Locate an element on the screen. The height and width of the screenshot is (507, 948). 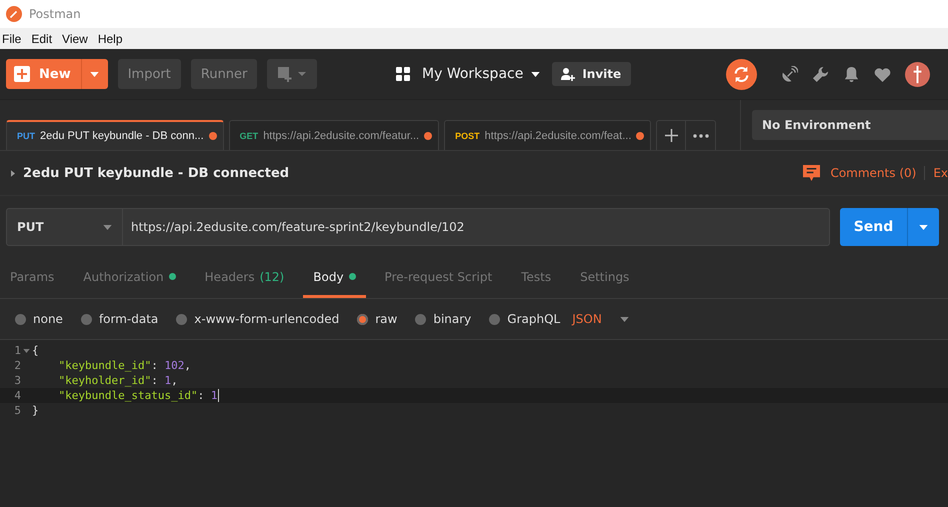
wrench-icon is located at coordinates (820, 74).